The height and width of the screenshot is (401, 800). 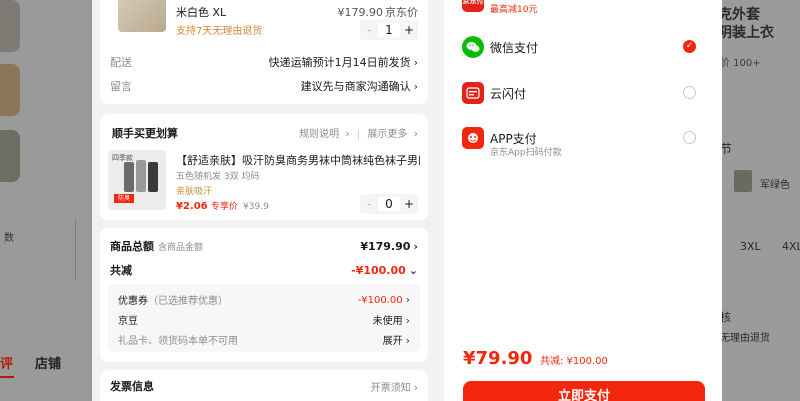 What do you see at coordinates (121, 62) in the screenshot?
I see `shipping-label: 配送` at bounding box center [121, 62].